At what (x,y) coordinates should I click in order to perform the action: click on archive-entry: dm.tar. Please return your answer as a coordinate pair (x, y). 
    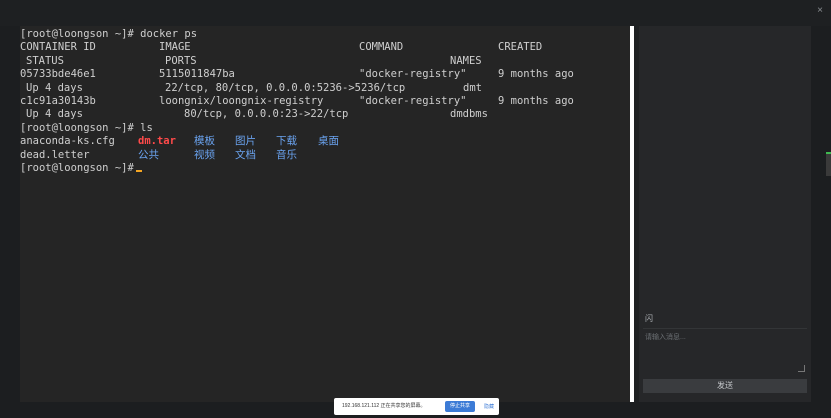
    Looking at the image, I should click on (157, 141).